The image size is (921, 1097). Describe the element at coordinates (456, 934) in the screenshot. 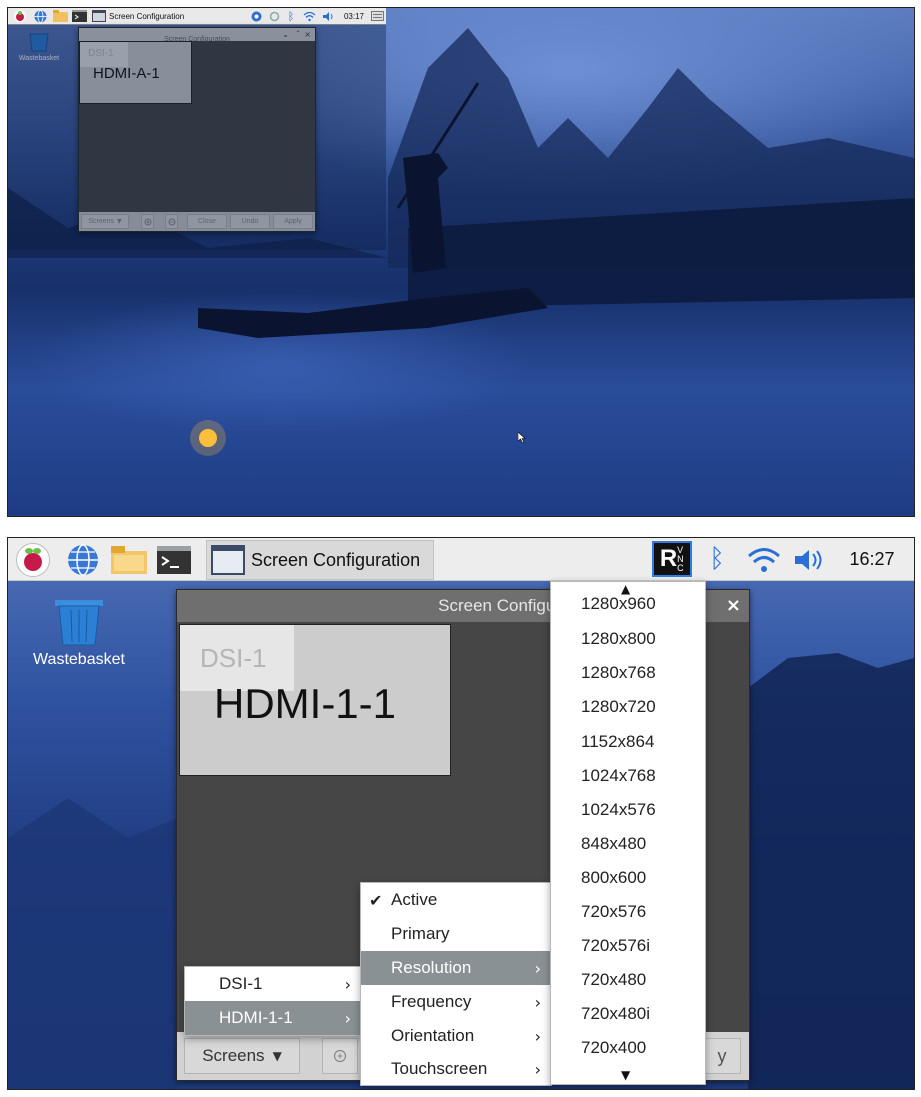

I see `menu-item-primary: Primary` at that location.